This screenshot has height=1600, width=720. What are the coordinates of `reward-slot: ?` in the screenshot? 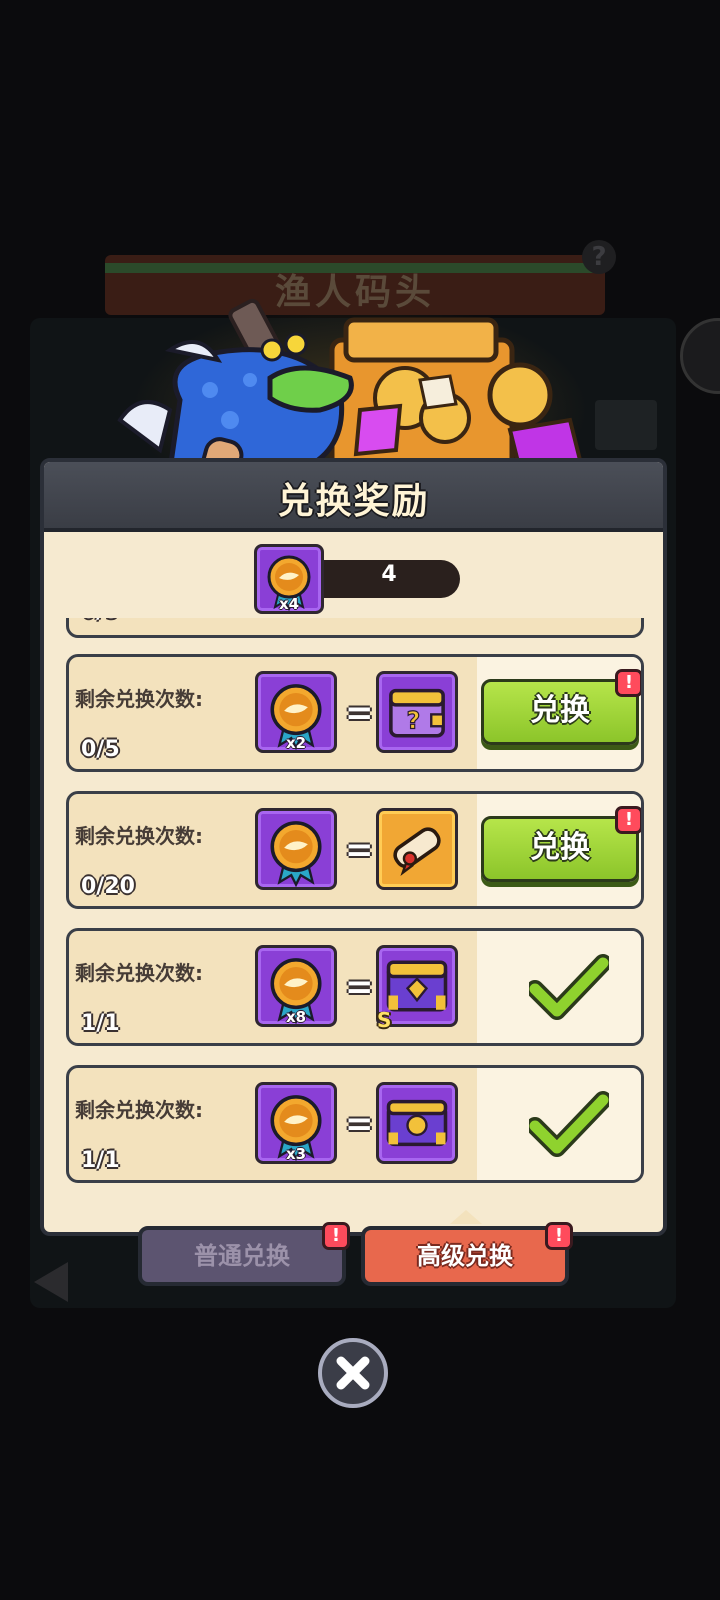 It's located at (417, 712).